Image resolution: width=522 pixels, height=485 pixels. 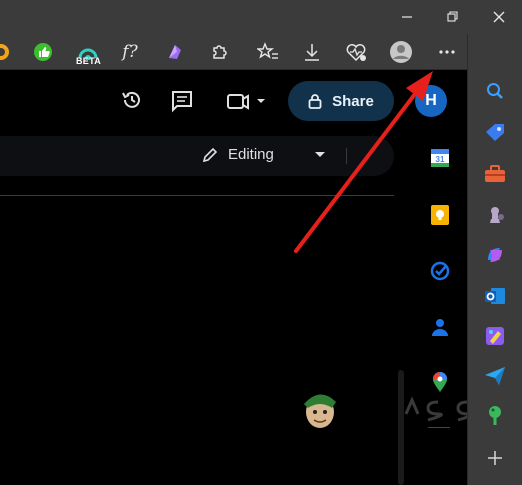 What do you see at coordinates (495, 91) in the screenshot?
I see `search-icon` at bounding box center [495, 91].